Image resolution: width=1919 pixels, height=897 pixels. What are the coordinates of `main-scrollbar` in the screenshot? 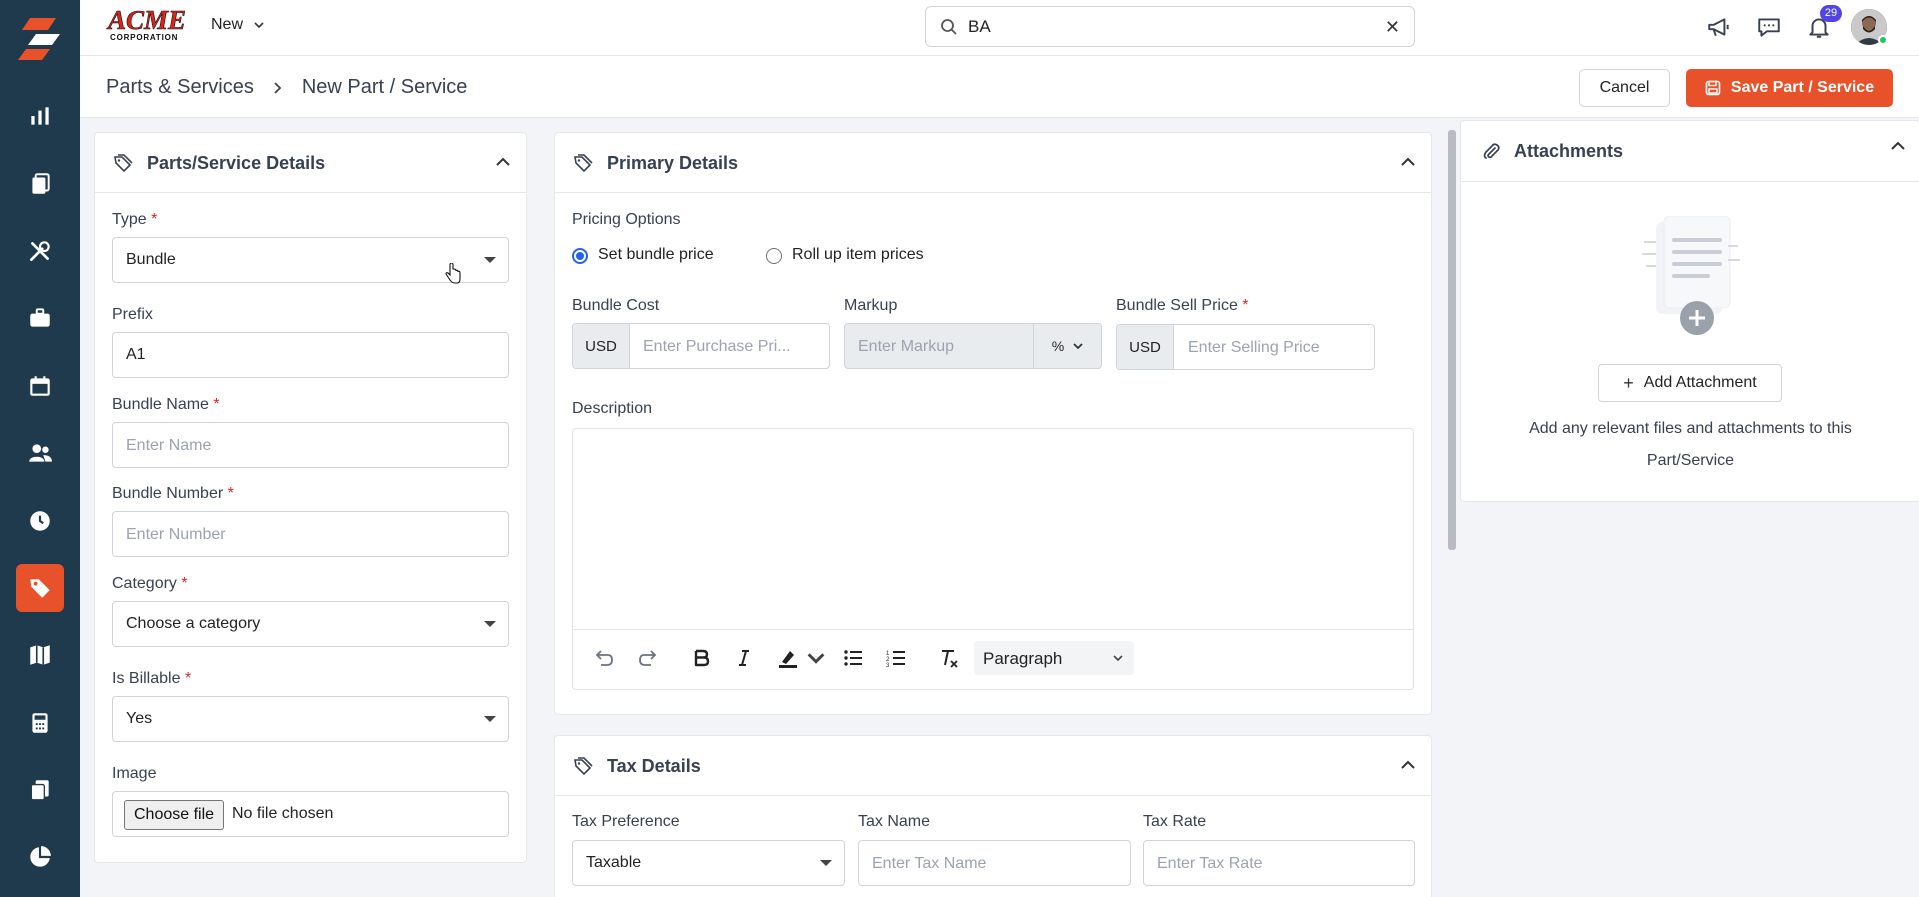 It's located at (1452, 508).